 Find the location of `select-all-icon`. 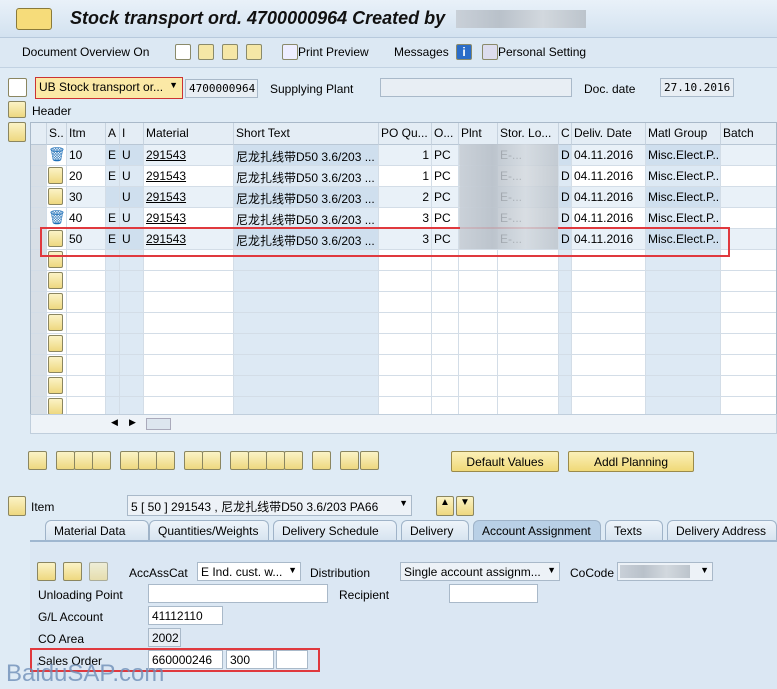

select-all-icon is located at coordinates (211, 460).